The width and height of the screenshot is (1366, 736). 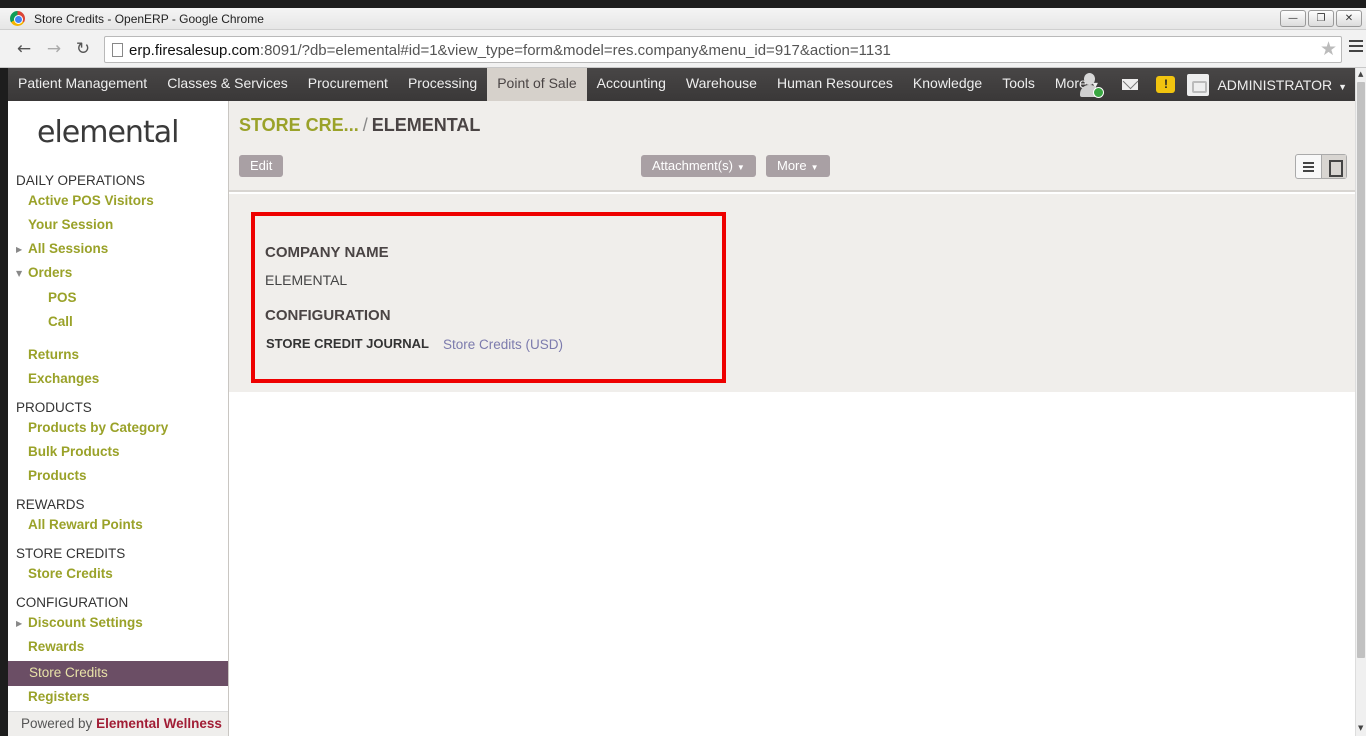 I want to click on store-credit-journal-link: Store Credits (USD), so click(x=503, y=344).